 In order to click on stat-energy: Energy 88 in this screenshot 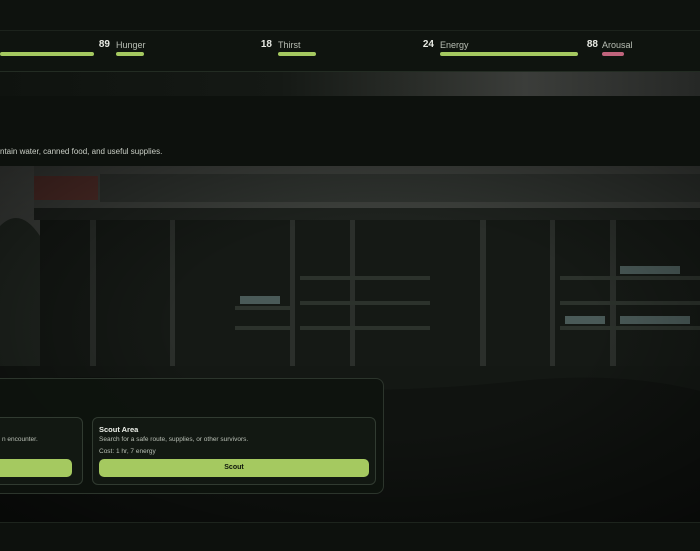, I will do `click(520, 49)`.